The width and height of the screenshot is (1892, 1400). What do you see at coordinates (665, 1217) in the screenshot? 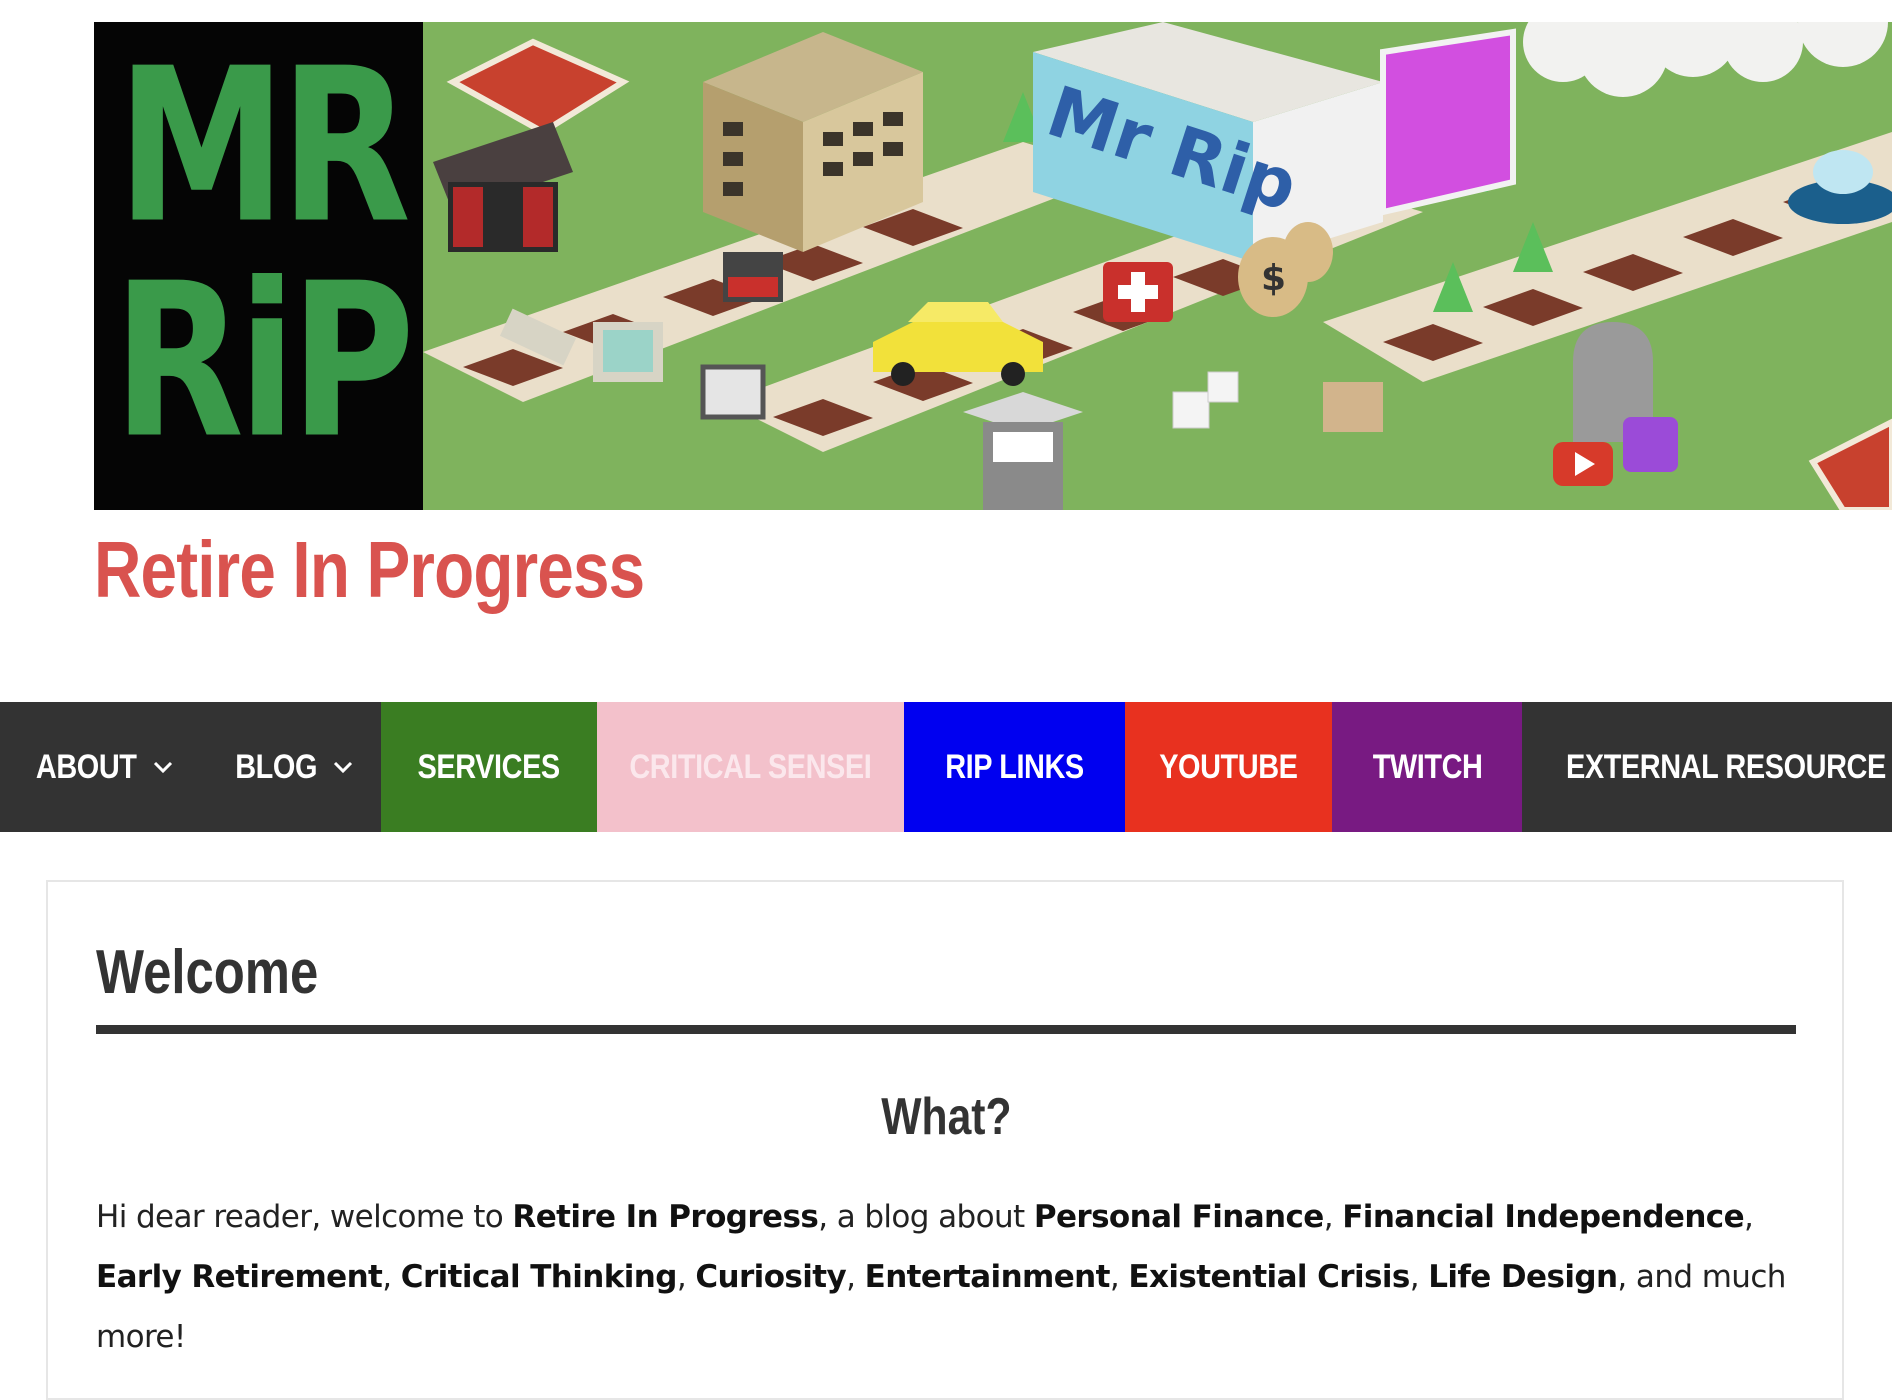
I see `intro-keyword: Retire In Progress` at bounding box center [665, 1217].